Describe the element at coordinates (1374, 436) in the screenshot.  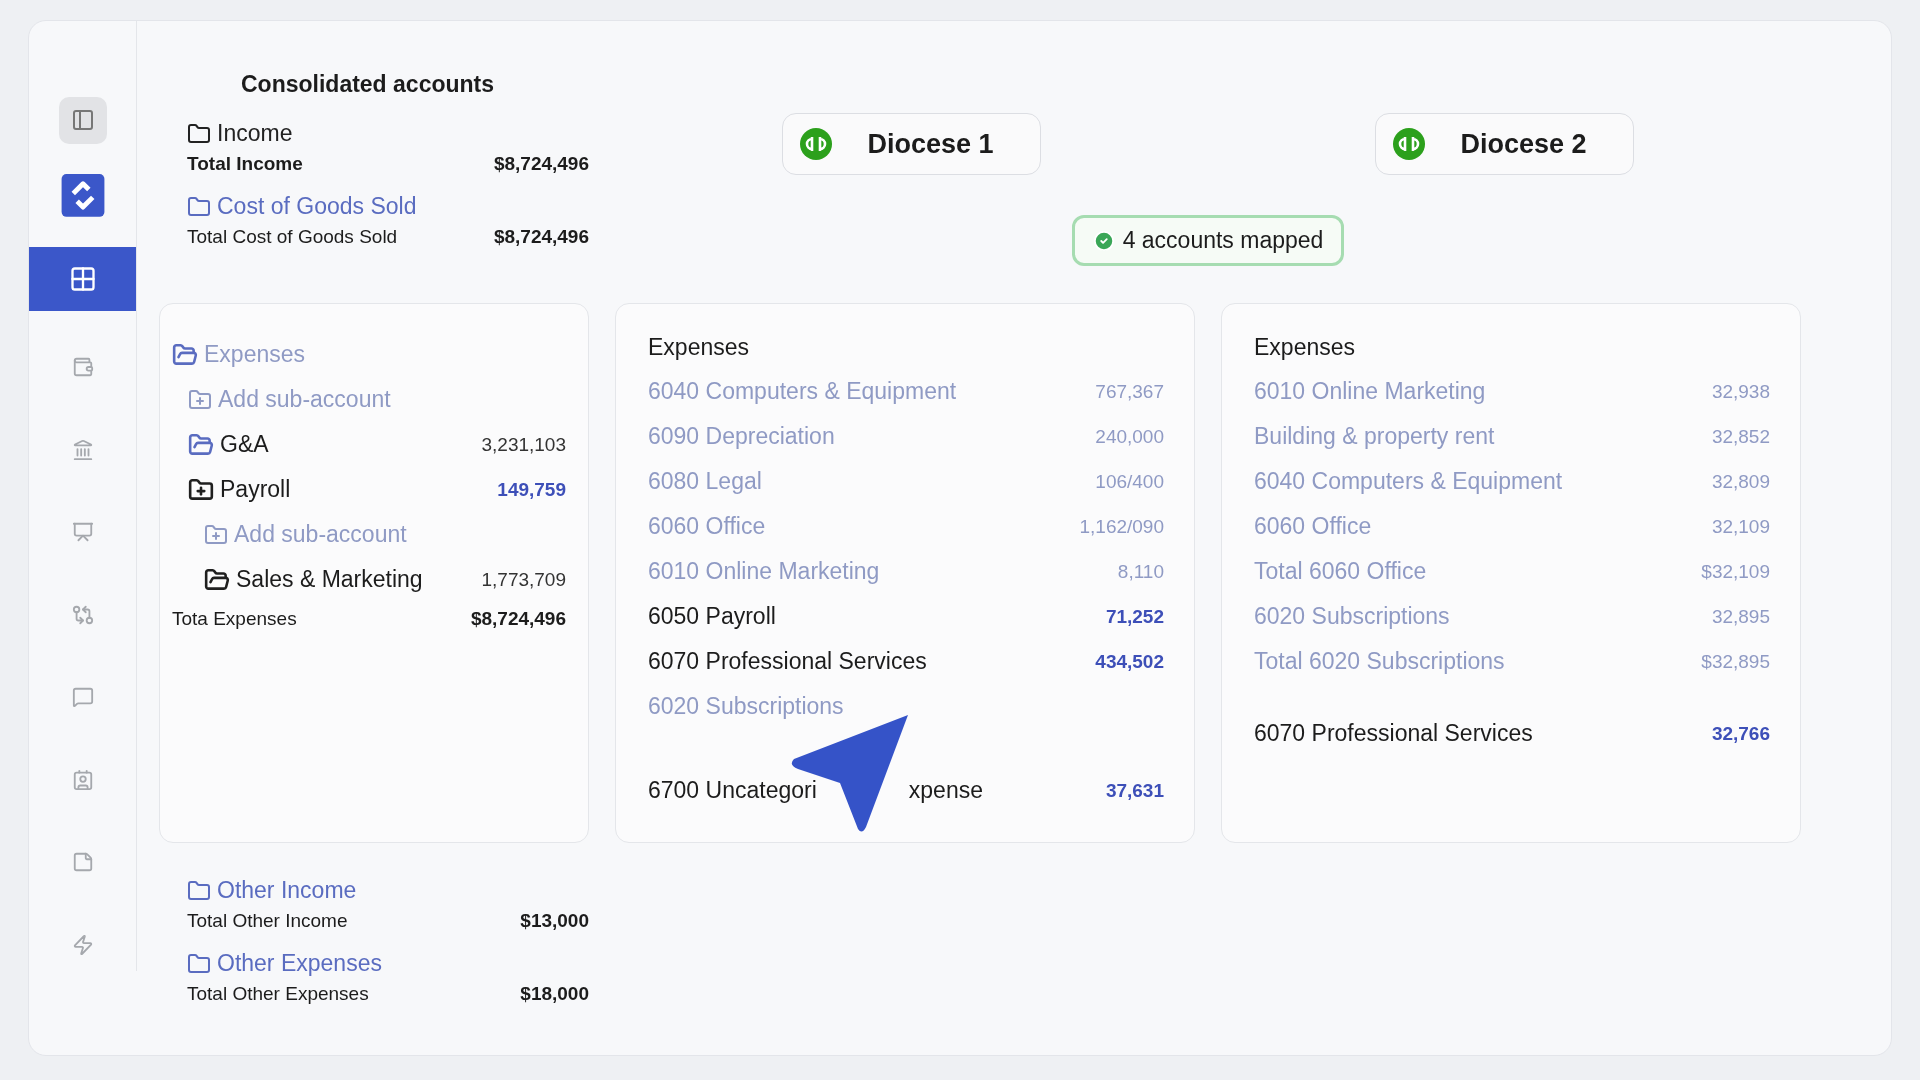
I see `account-name: Building & property rent` at that location.